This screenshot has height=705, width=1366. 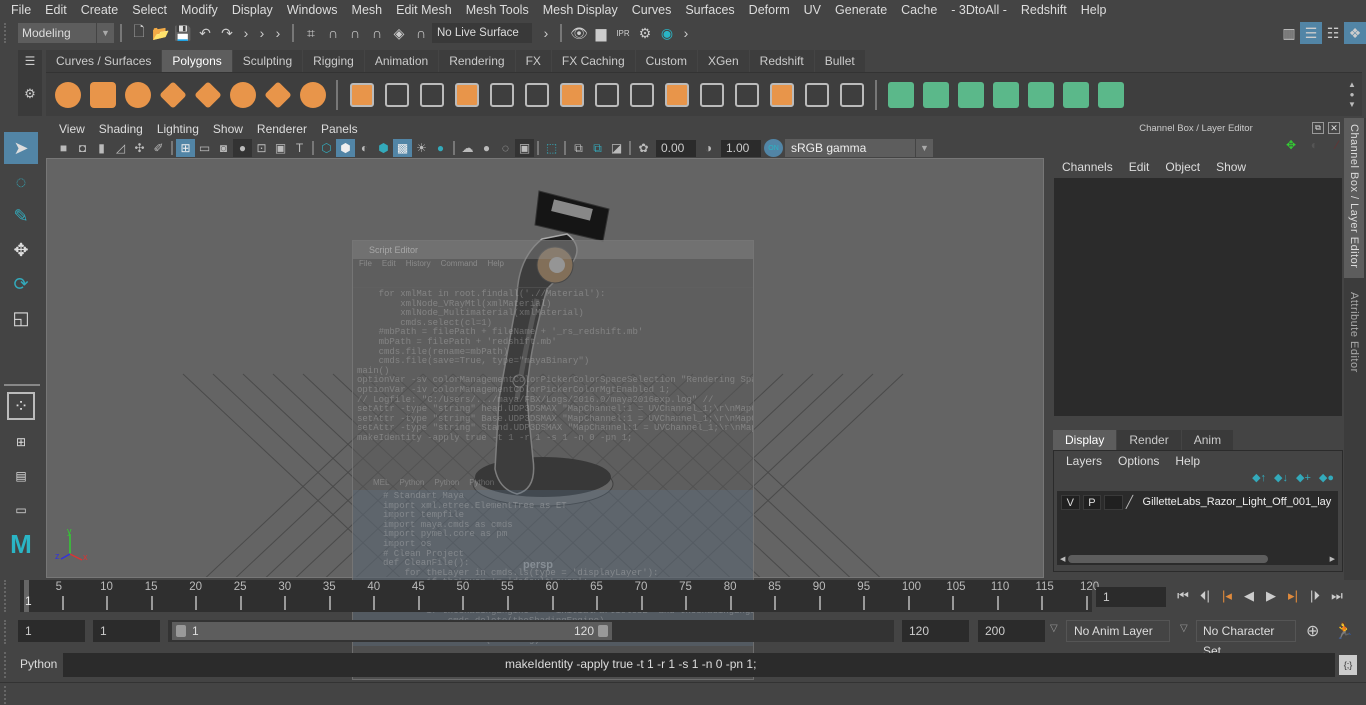 I want to click on move-tool-icon: ✥, so click(x=21, y=250).